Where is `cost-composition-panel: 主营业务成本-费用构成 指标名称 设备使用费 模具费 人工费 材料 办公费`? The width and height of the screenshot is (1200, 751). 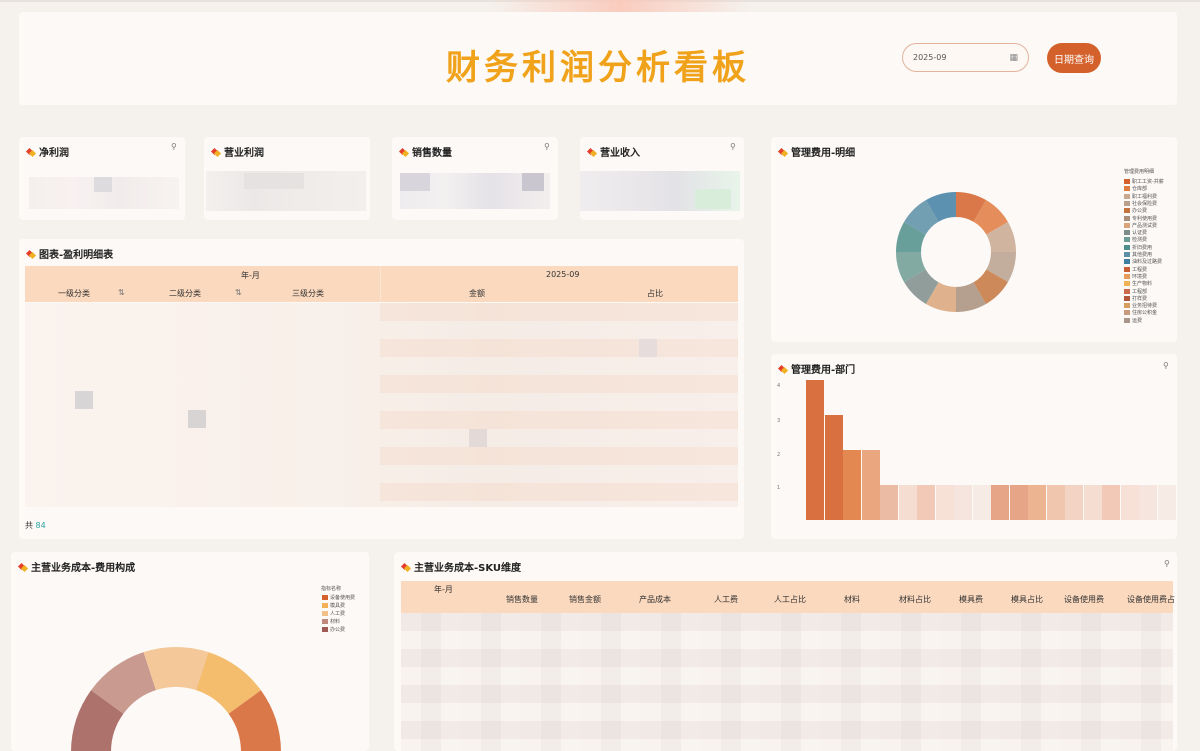
cost-composition-panel: 主营业务成本-费用构成 指标名称 设备使用费 模具费 人工费 材料 办公费 is located at coordinates (190, 651).